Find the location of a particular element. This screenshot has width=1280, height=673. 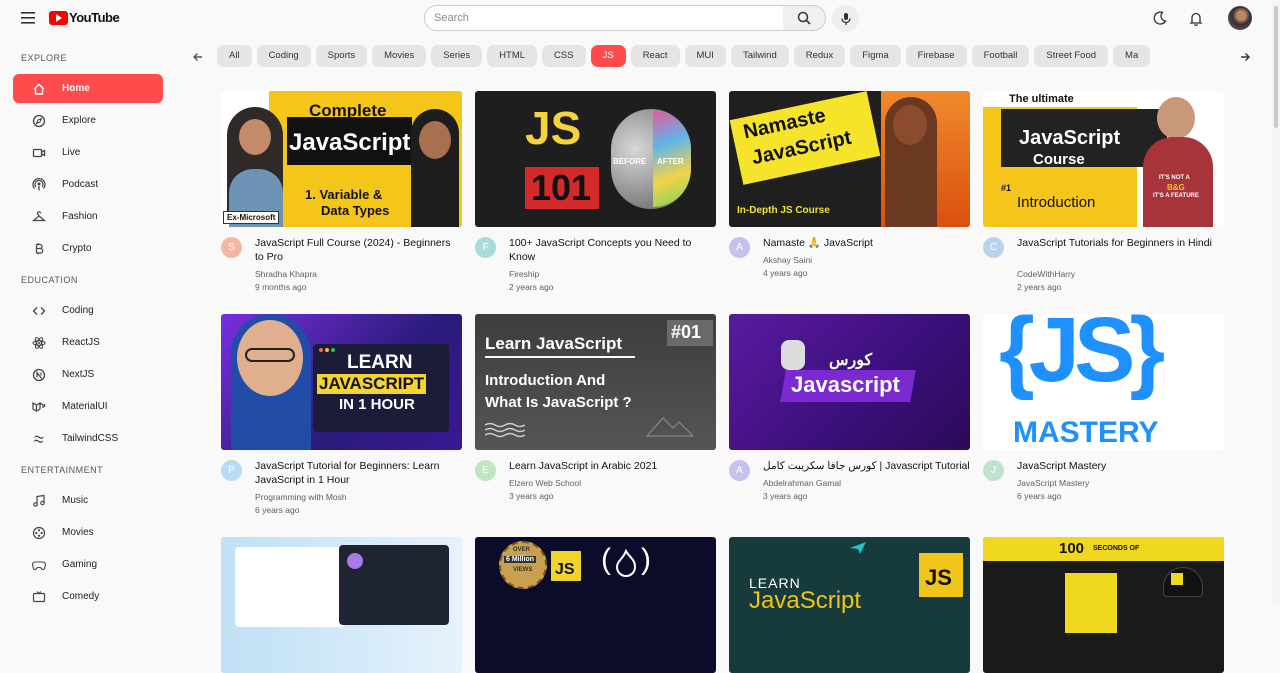

chip-firebase: Firebase is located at coordinates (936, 56).